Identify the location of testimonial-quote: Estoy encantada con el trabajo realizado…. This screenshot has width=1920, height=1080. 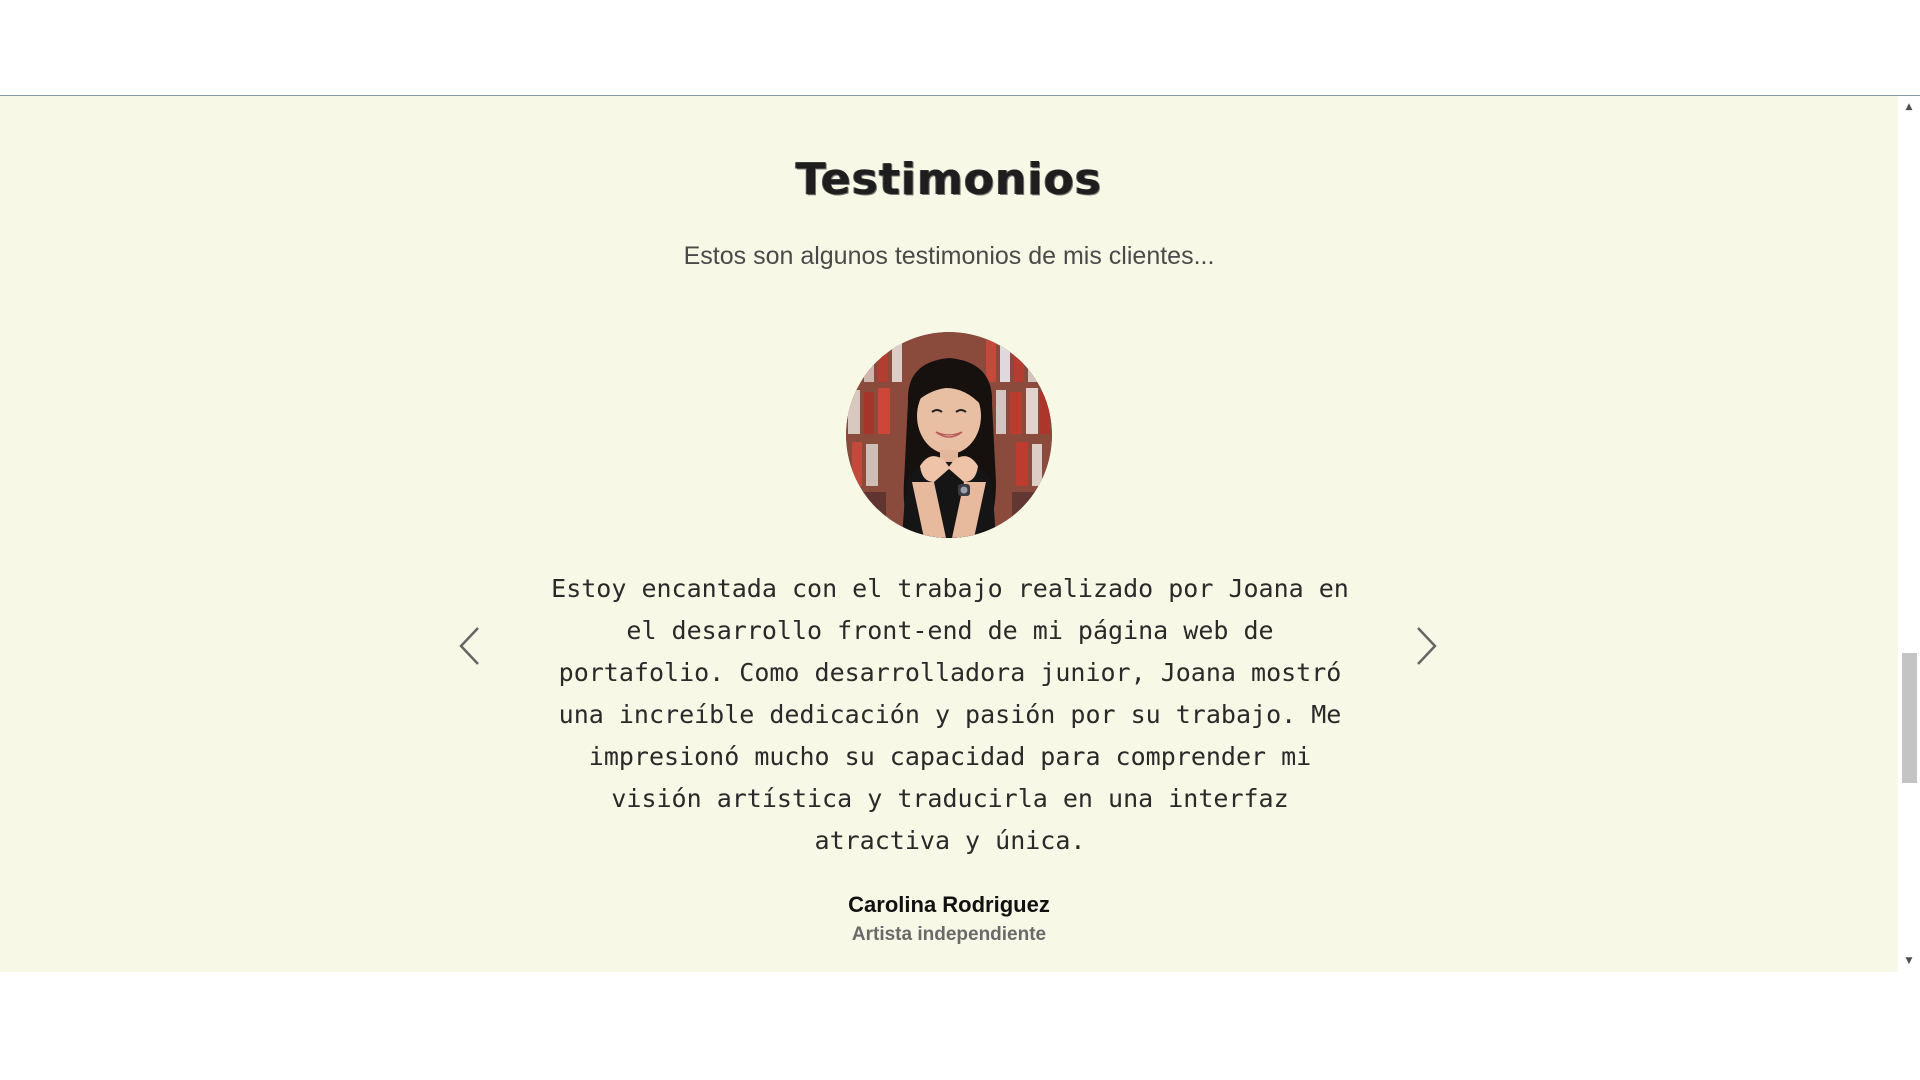
(950, 714).